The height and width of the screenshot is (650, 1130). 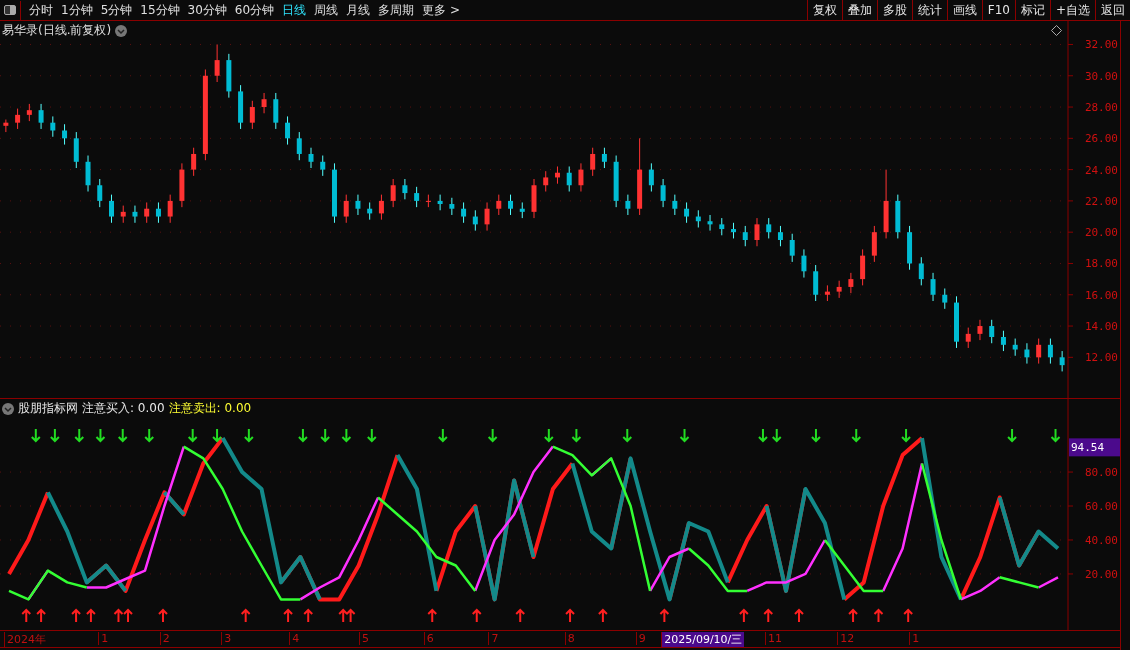 What do you see at coordinates (116, 10) in the screenshot?
I see `period-tab: 5分钟` at bounding box center [116, 10].